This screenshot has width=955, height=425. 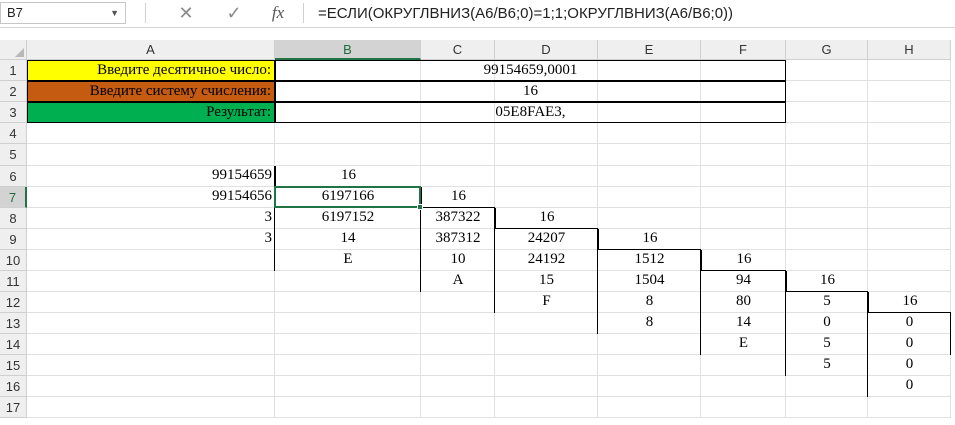 I want to click on cell-e9: 16, so click(x=649, y=239).